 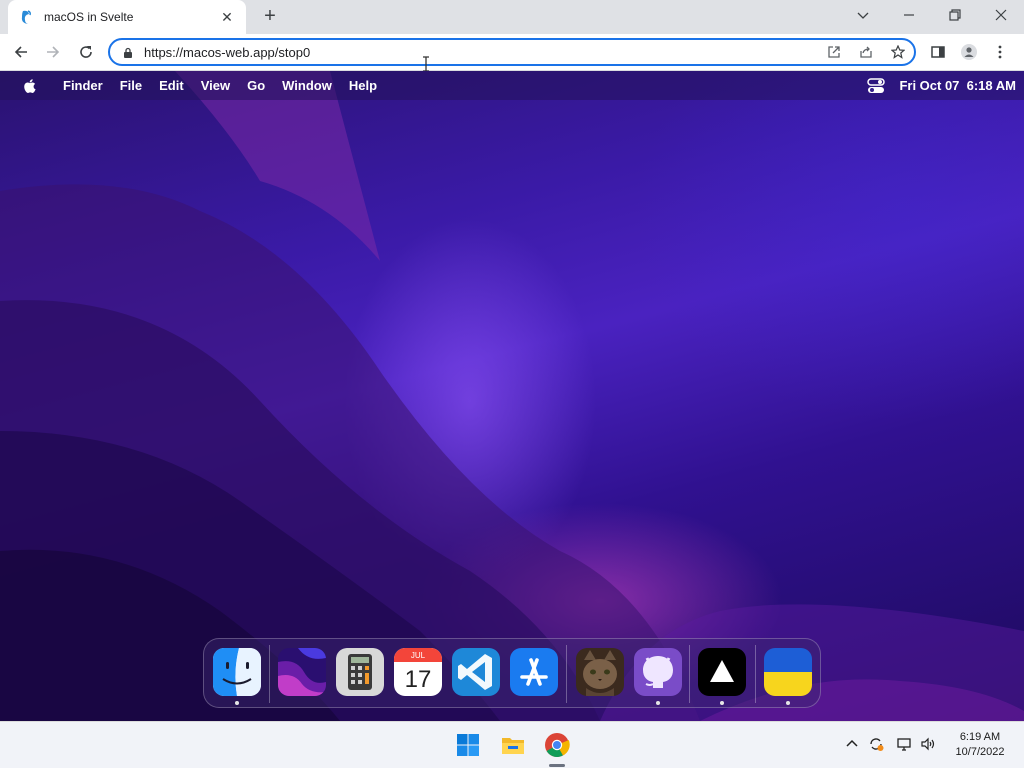 I want to click on menu-help: Help, so click(x=363, y=85).